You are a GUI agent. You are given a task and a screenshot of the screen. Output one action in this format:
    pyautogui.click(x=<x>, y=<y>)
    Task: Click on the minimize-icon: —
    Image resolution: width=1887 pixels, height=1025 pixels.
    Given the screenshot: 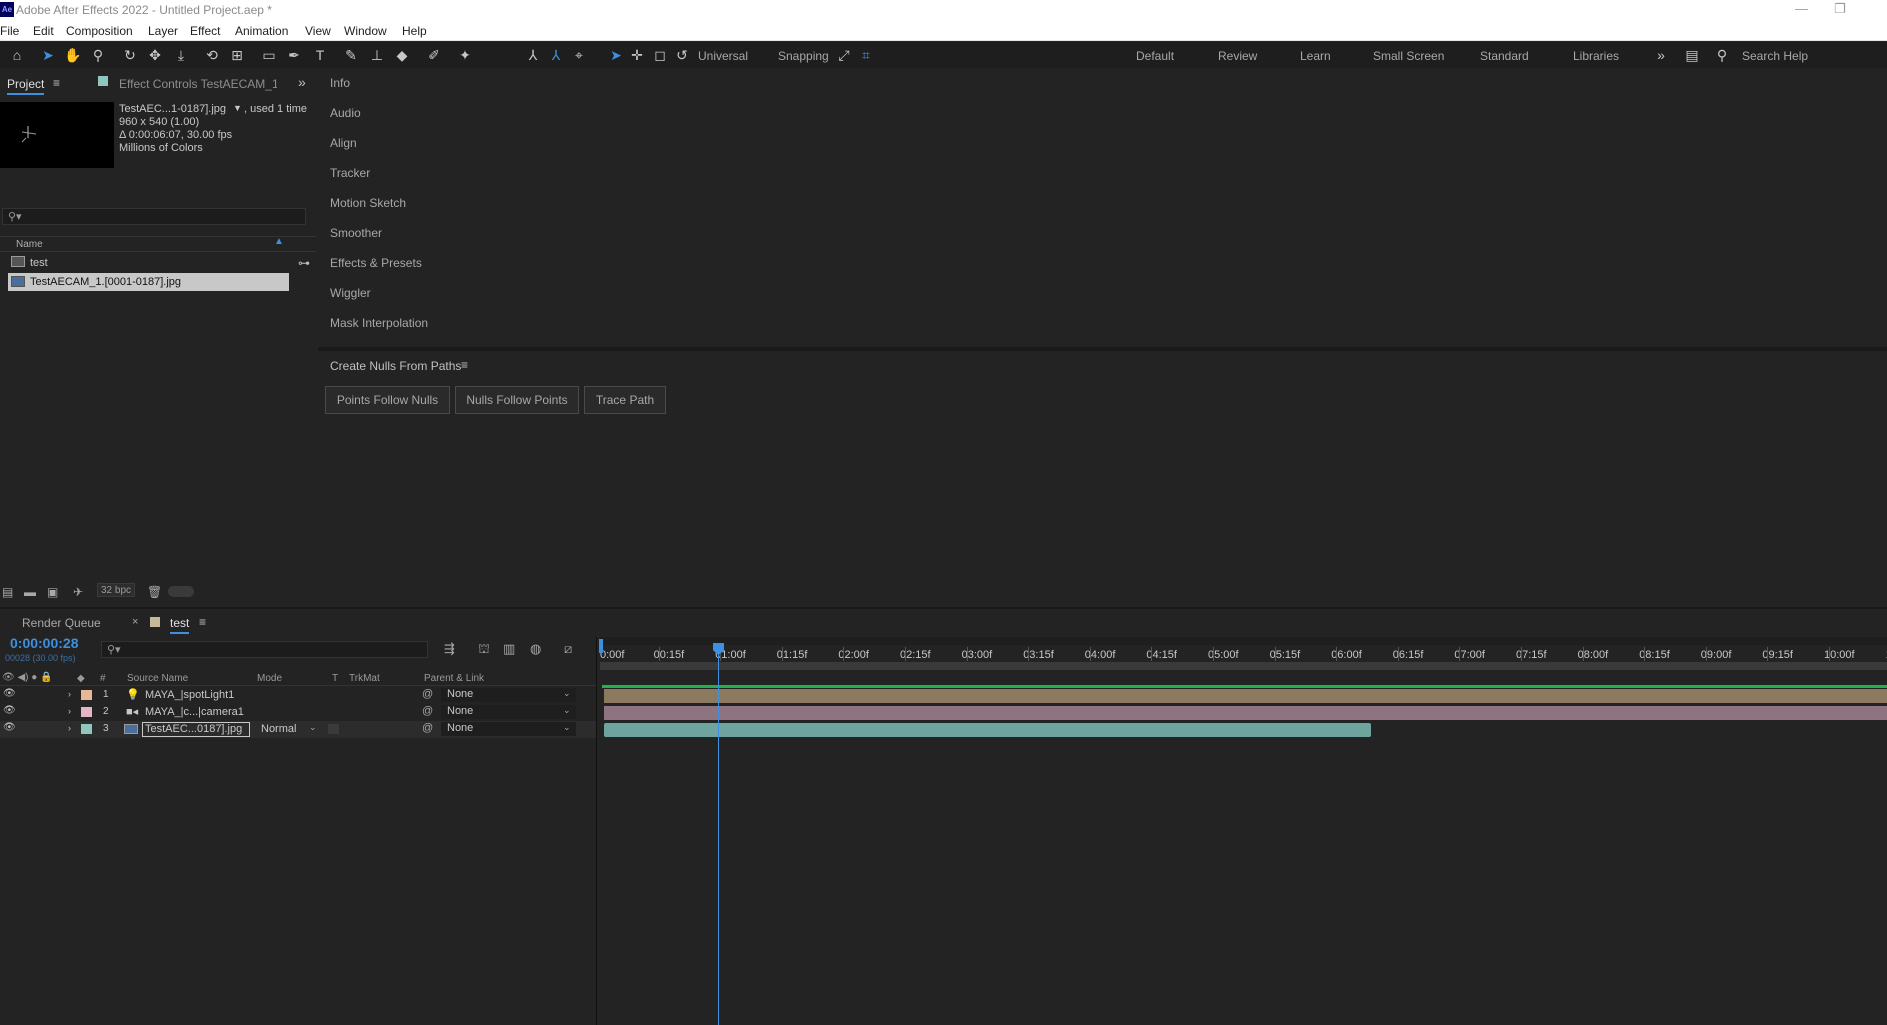 What is the action you would take?
    pyautogui.click(x=1801, y=8)
    